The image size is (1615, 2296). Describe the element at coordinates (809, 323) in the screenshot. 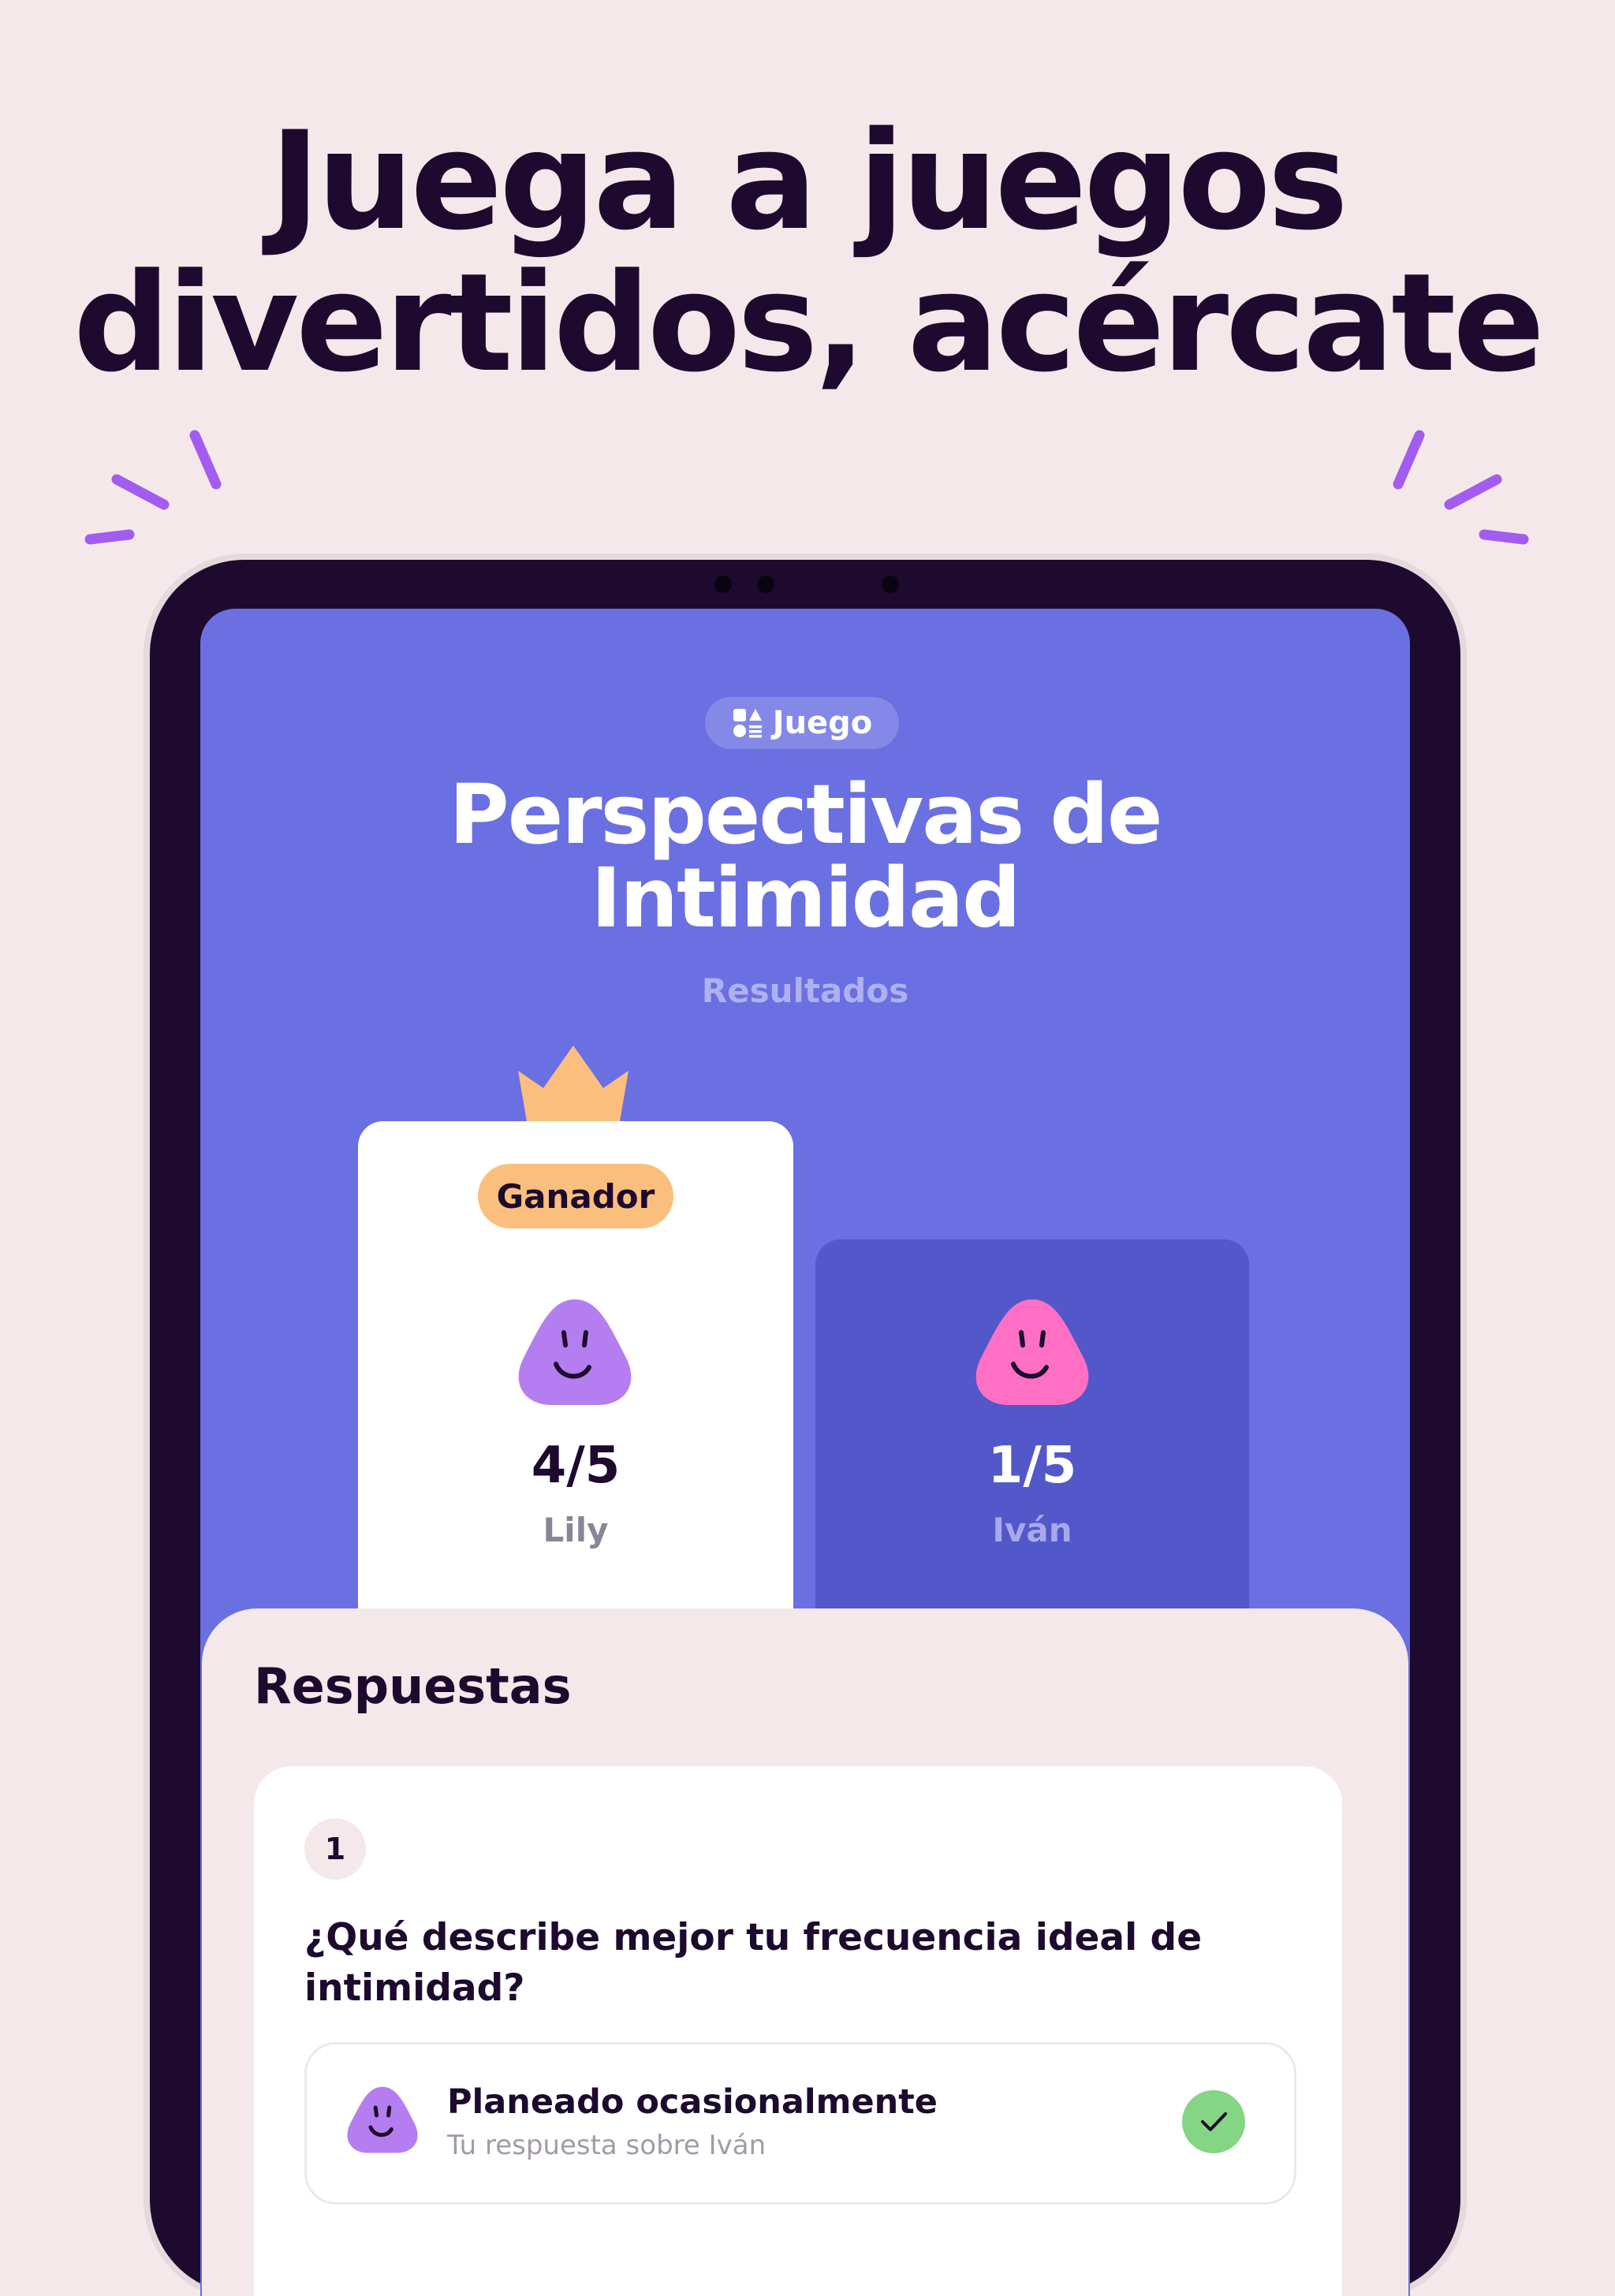

I see `headline-line-2: divertidos, acércate` at that location.